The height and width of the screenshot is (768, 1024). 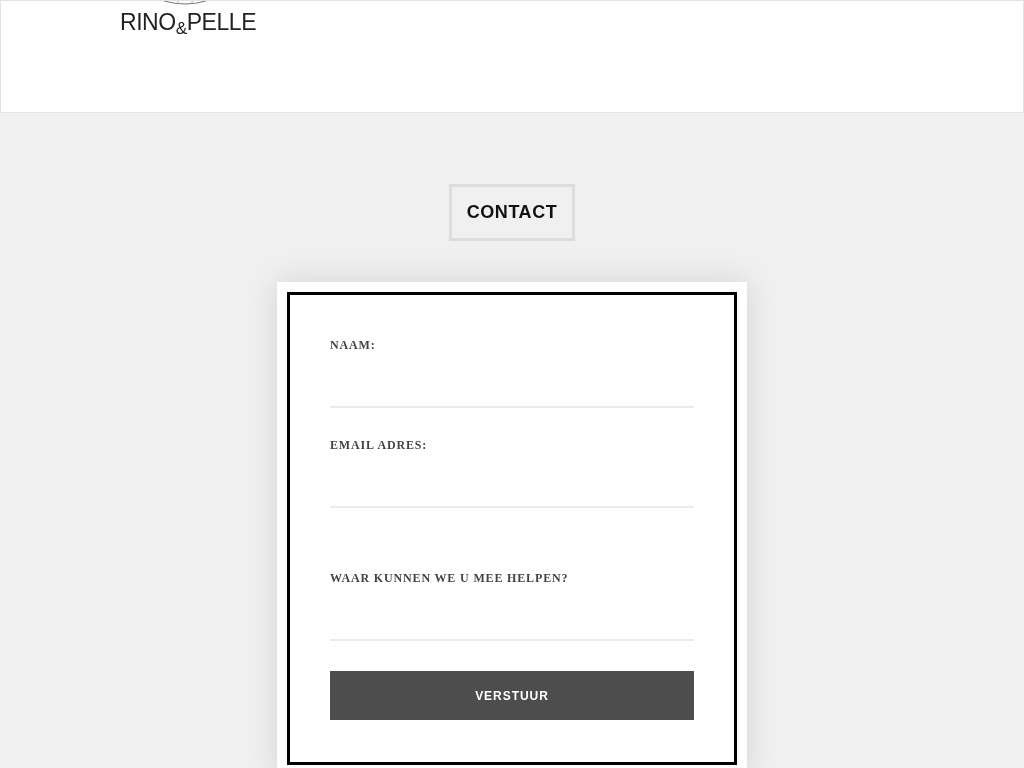 I want to click on field-label: WAAR KUNNEN WE U MEE HELPEN?, so click(x=449, y=578).